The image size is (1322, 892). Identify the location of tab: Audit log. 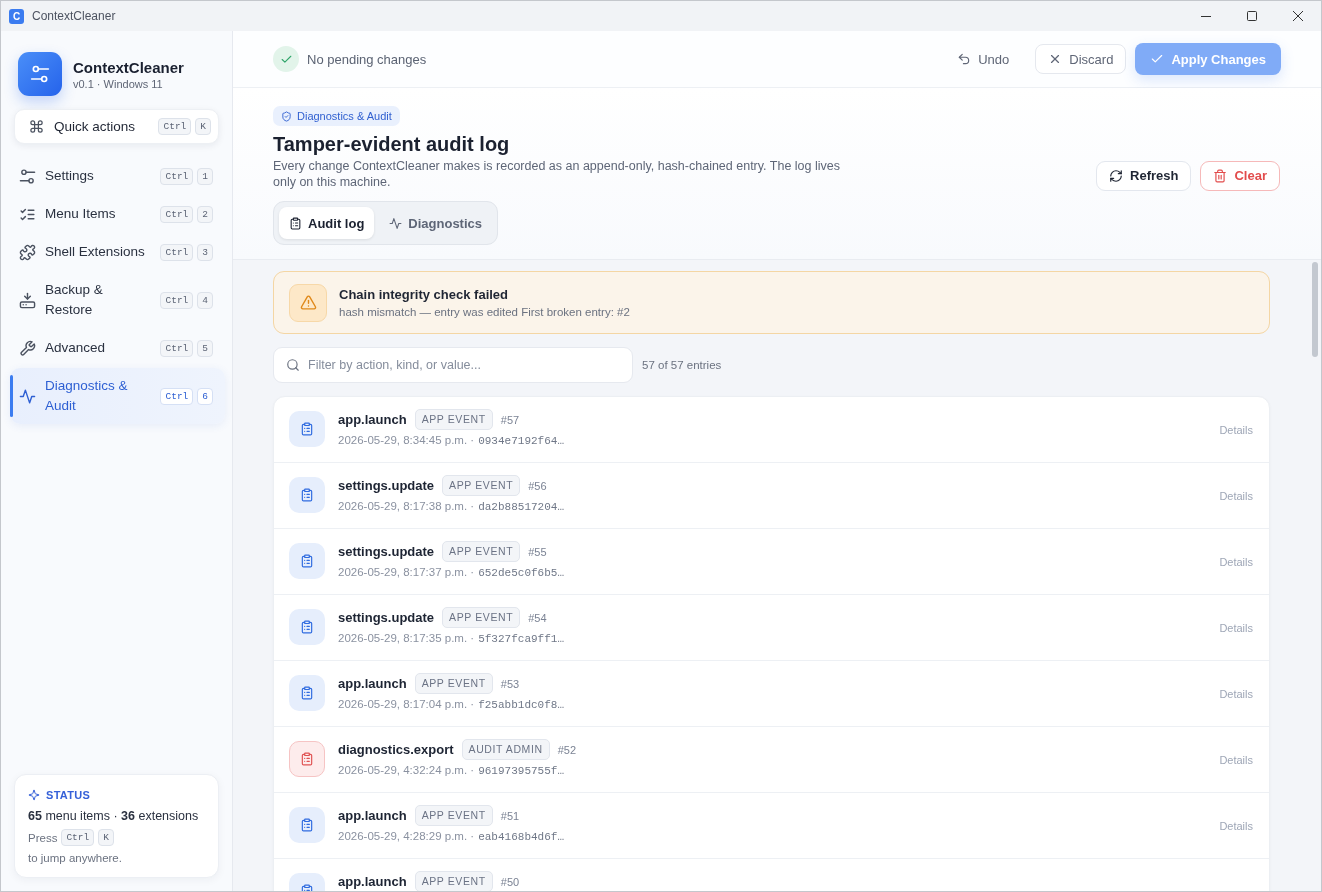
(327, 223).